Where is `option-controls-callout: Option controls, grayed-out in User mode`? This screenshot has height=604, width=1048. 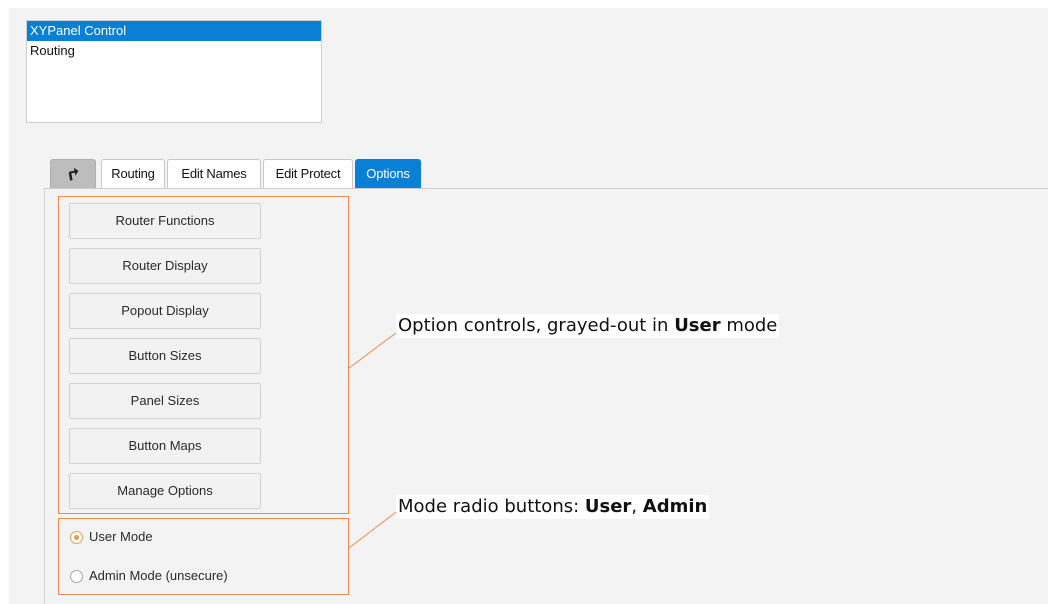 option-controls-callout: Option controls, grayed-out in User mode is located at coordinates (588, 326).